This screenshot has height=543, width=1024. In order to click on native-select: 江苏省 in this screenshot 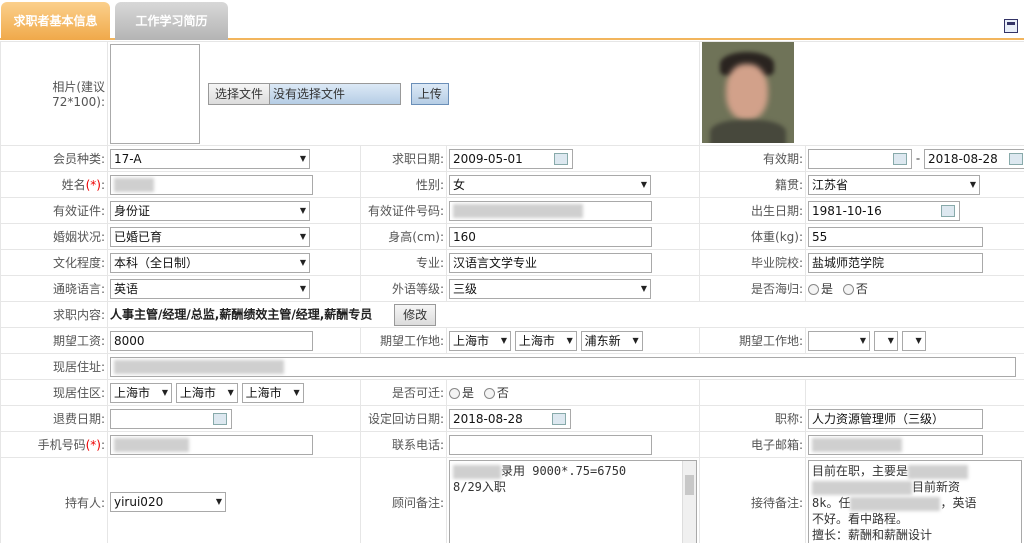, I will do `click(894, 184)`.